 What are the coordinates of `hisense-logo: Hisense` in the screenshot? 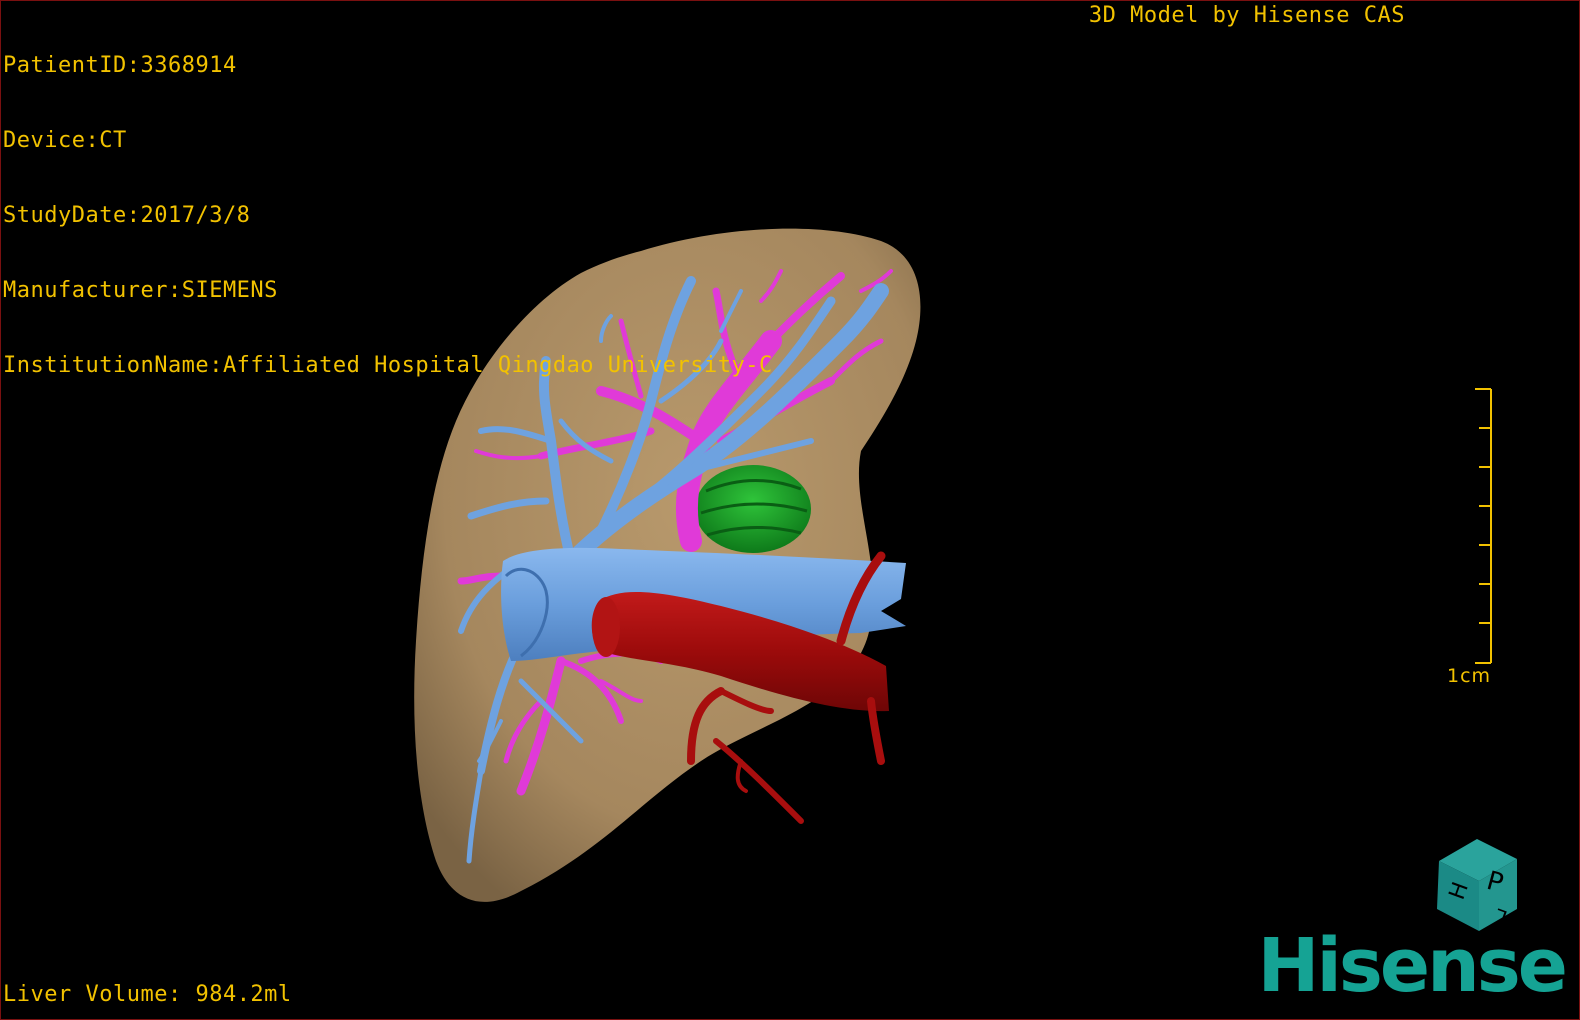 It's located at (1412, 966).